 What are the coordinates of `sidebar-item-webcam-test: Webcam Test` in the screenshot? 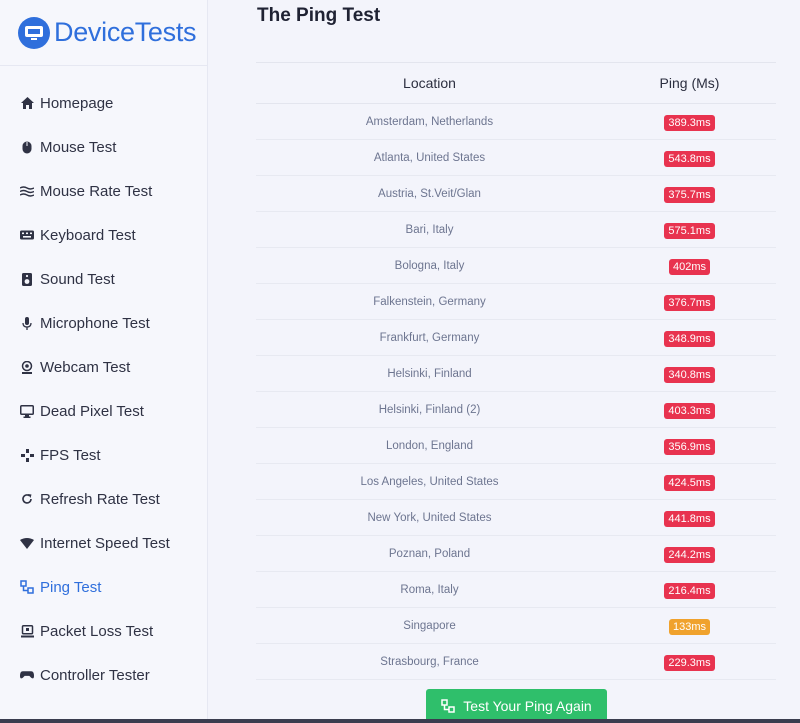 It's located at (103, 367).